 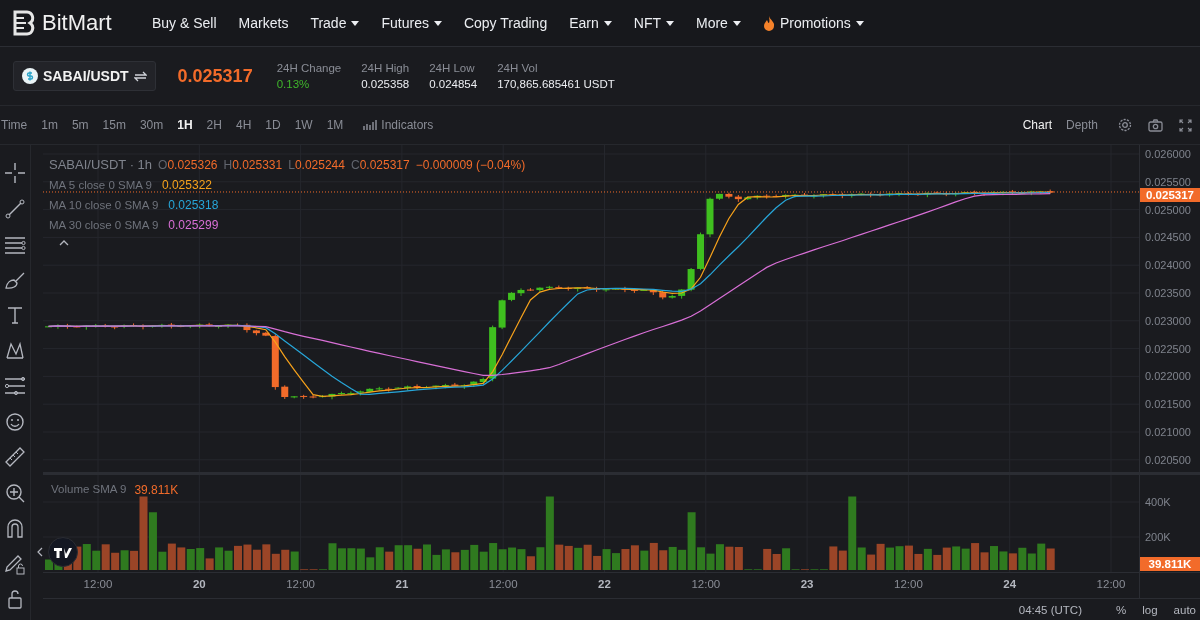 What do you see at coordinates (1150, 609) in the screenshot?
I see `scale-option: log` at bounding box center [1150, 609].